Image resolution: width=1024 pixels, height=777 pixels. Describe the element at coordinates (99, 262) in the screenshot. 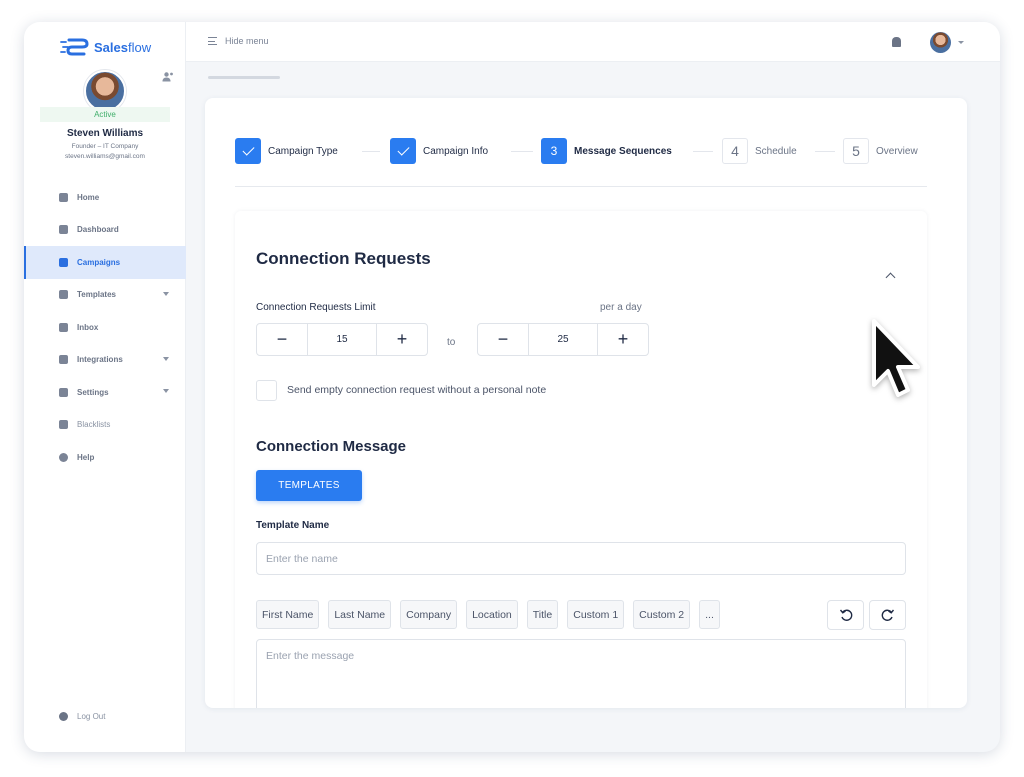

I see `sidebar-item-label: Campaigns` at that location.